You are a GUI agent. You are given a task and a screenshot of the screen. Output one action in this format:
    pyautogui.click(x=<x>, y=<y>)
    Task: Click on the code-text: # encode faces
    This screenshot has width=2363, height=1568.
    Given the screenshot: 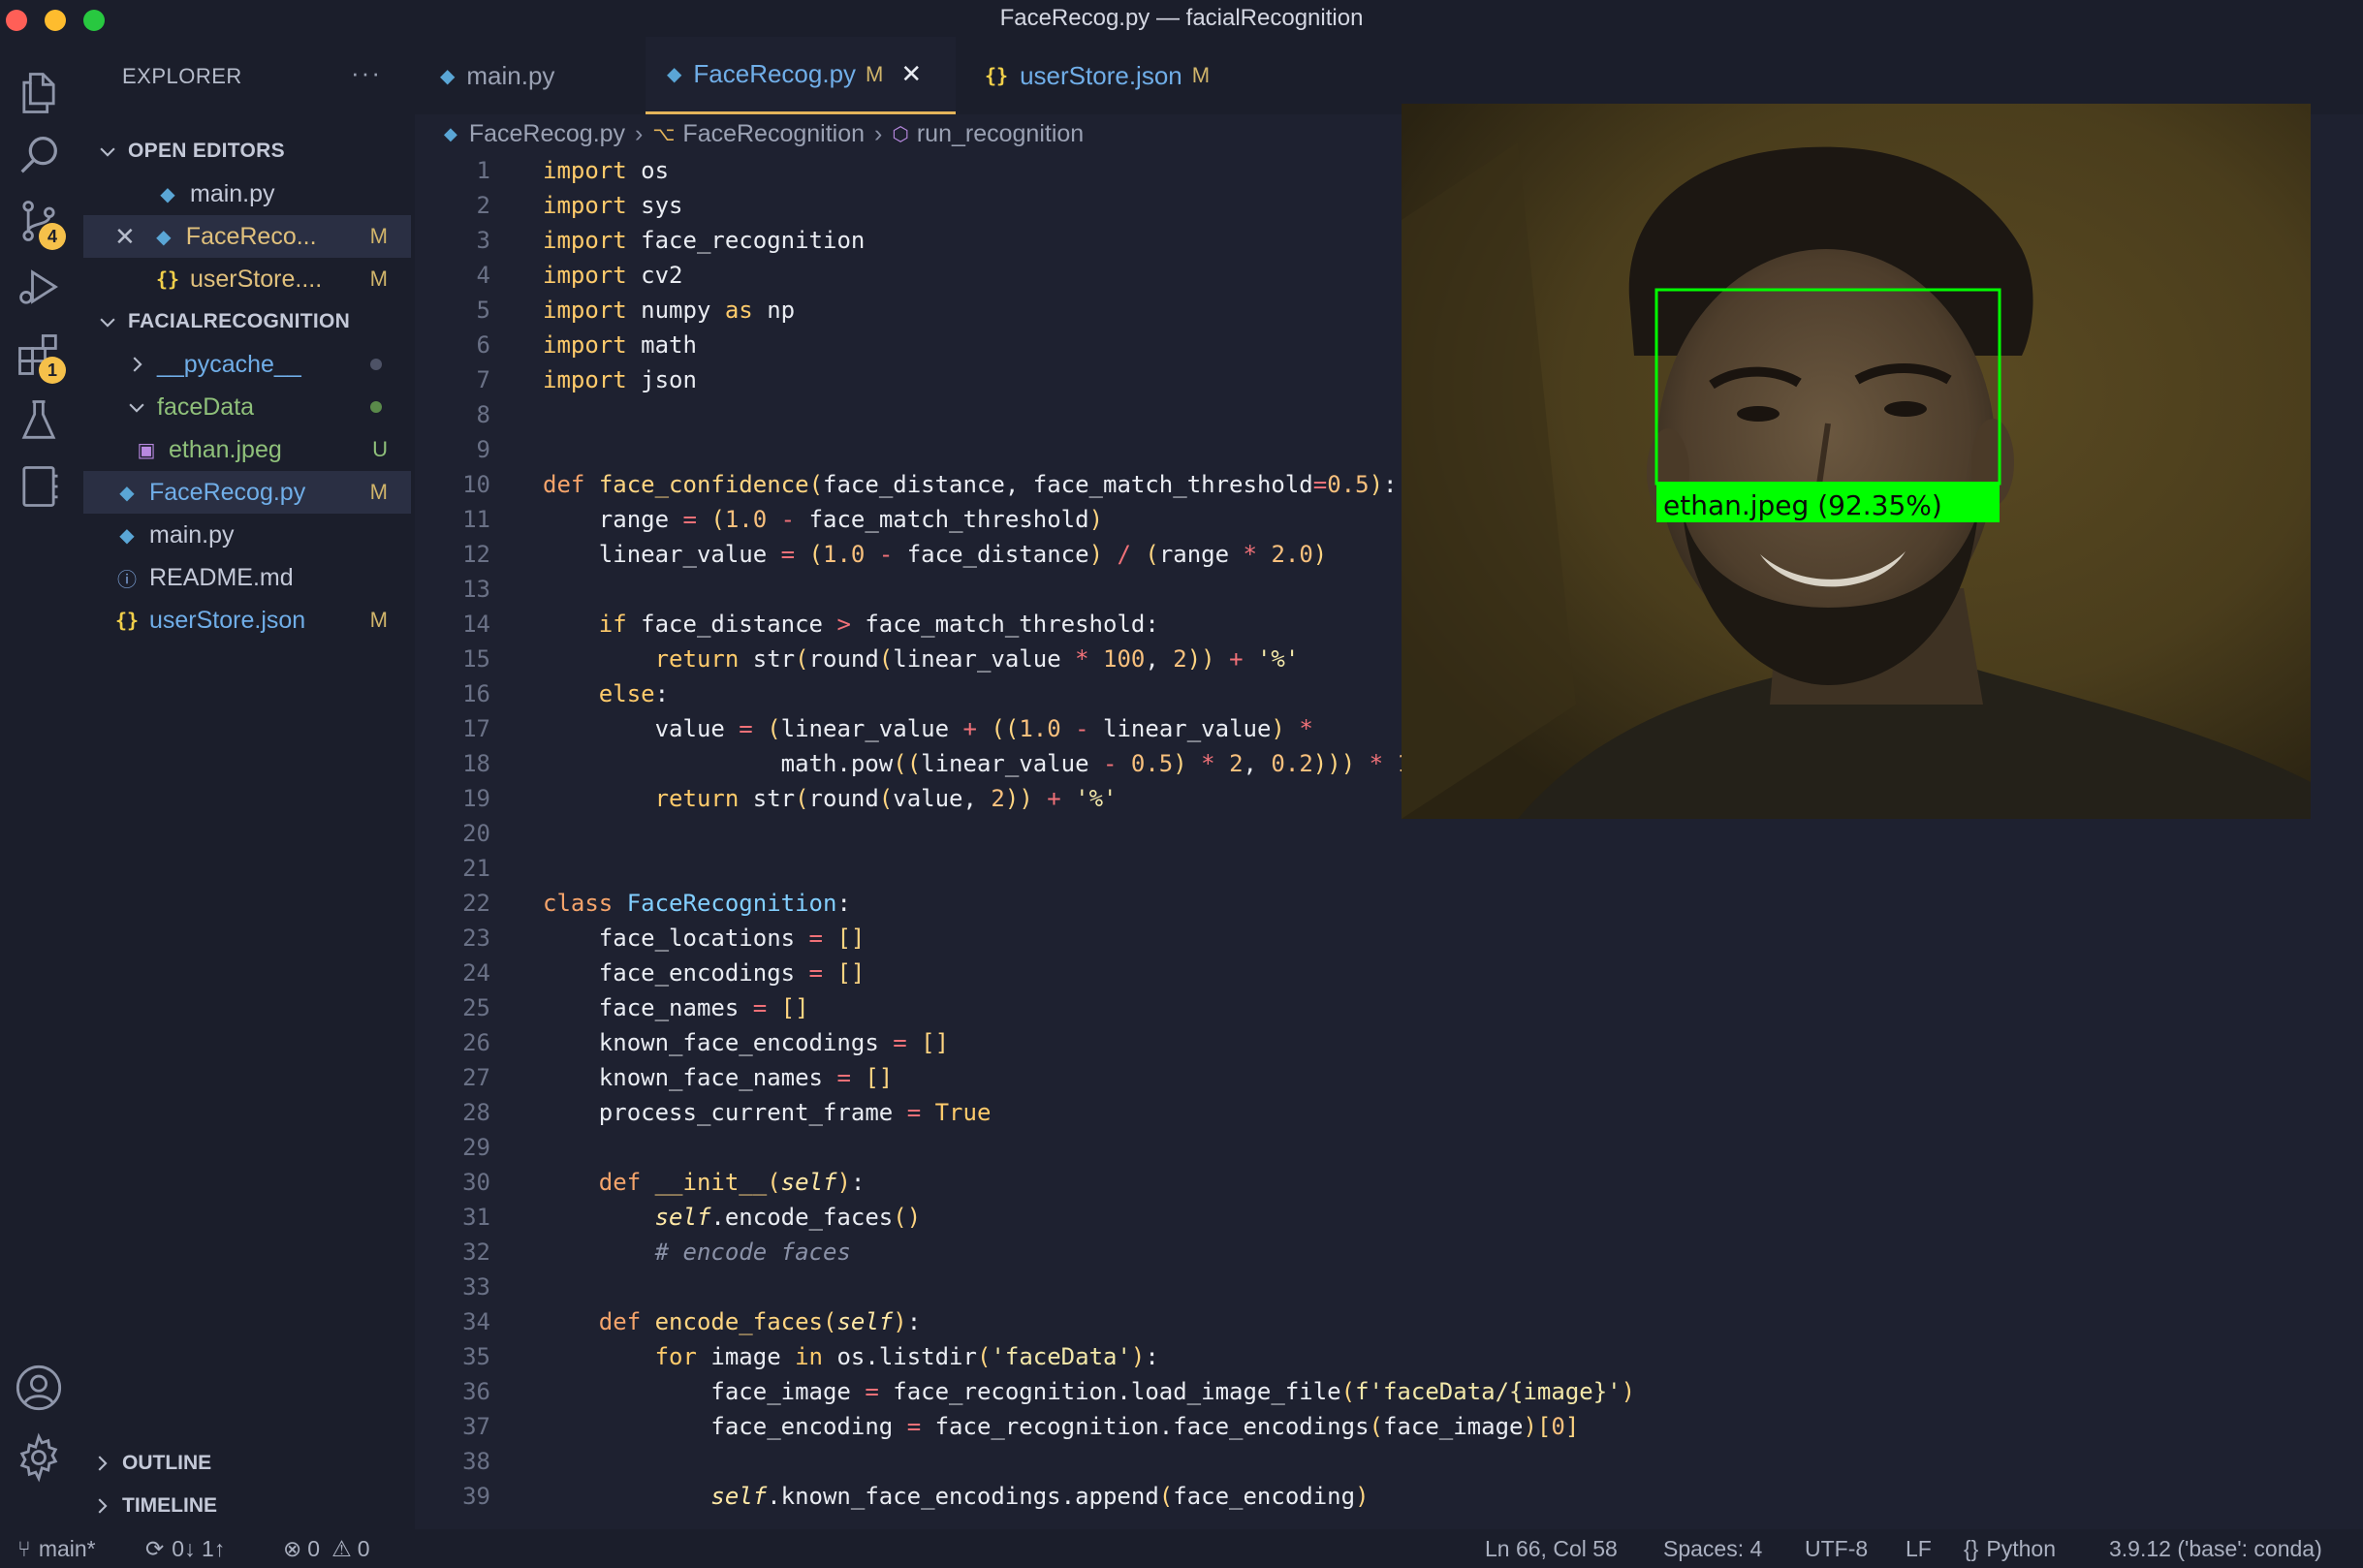 What is the action you would take?
    pyautogui.click(x=752, y=1253)
    